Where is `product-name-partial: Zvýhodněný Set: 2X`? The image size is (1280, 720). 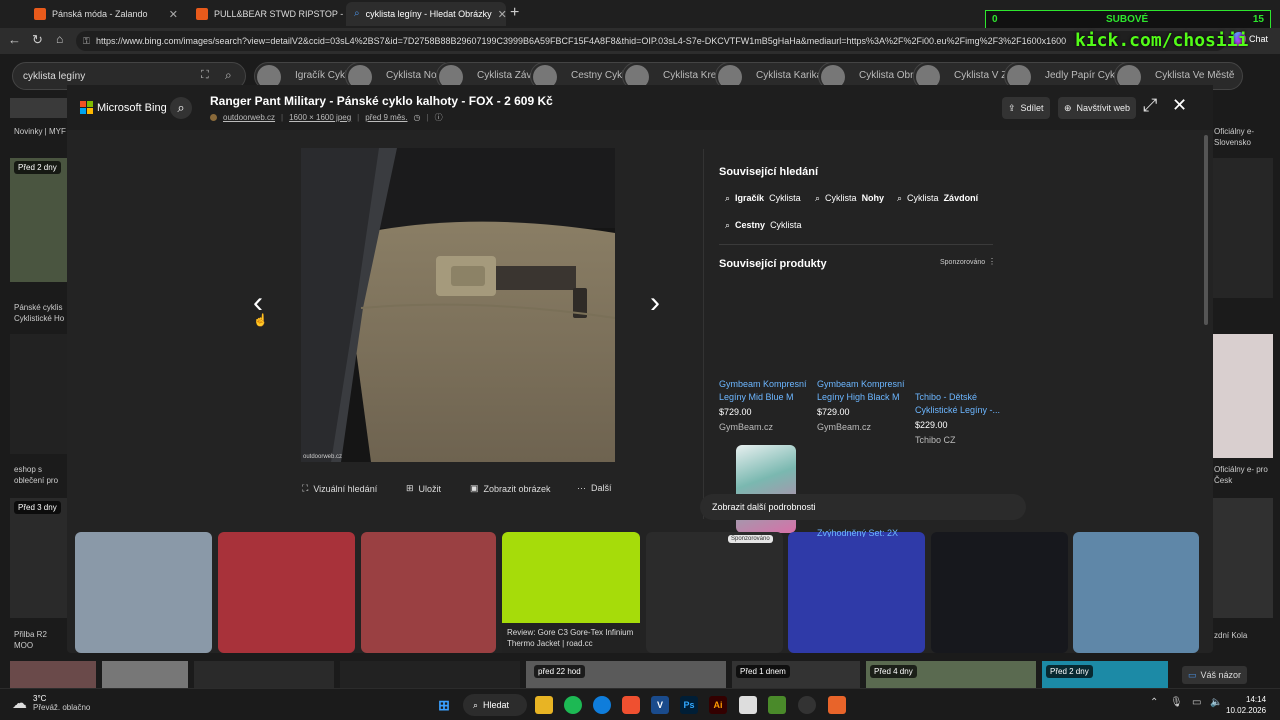 product-name-partial: Zvýhodněný Set: 2X is located at coordinates (857, 532).